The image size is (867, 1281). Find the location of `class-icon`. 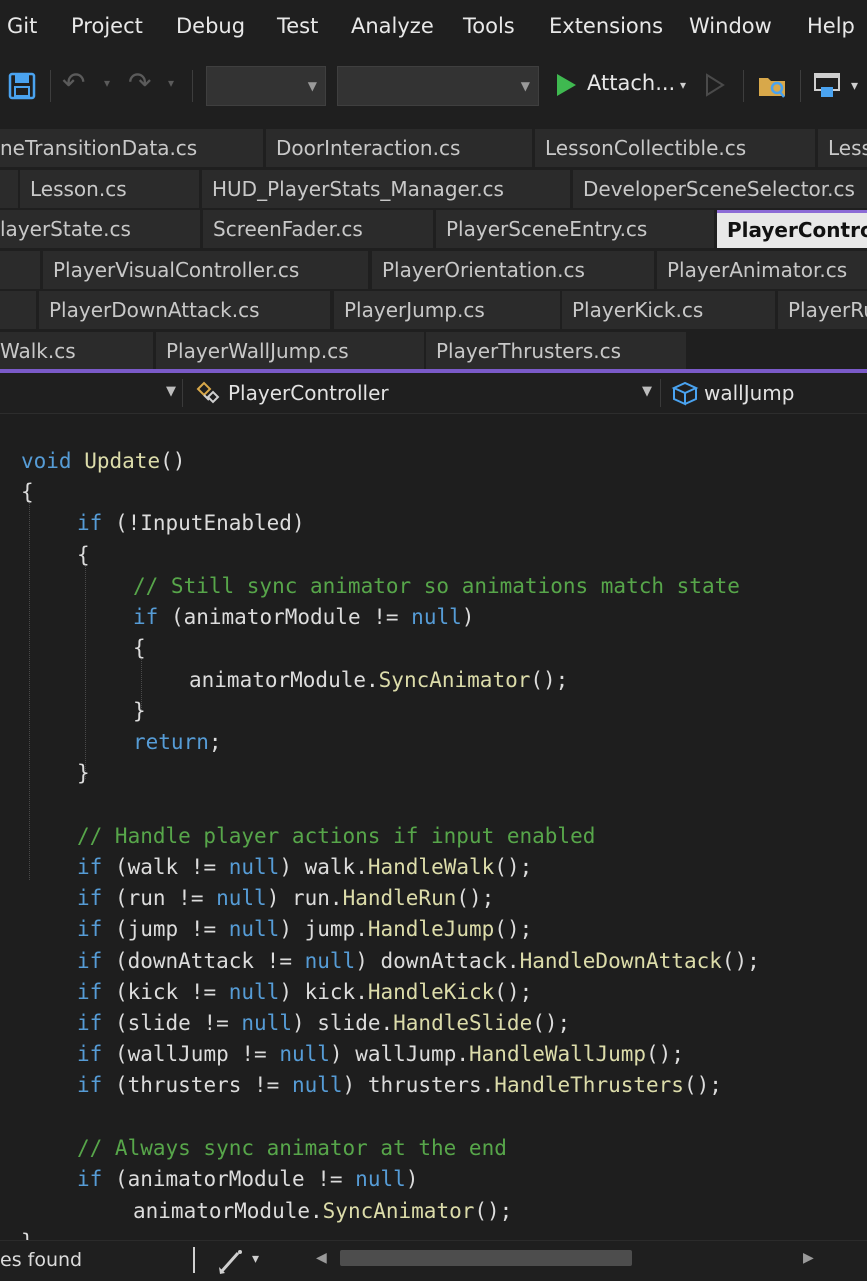

class-icon is located at coordinates (208, 392).